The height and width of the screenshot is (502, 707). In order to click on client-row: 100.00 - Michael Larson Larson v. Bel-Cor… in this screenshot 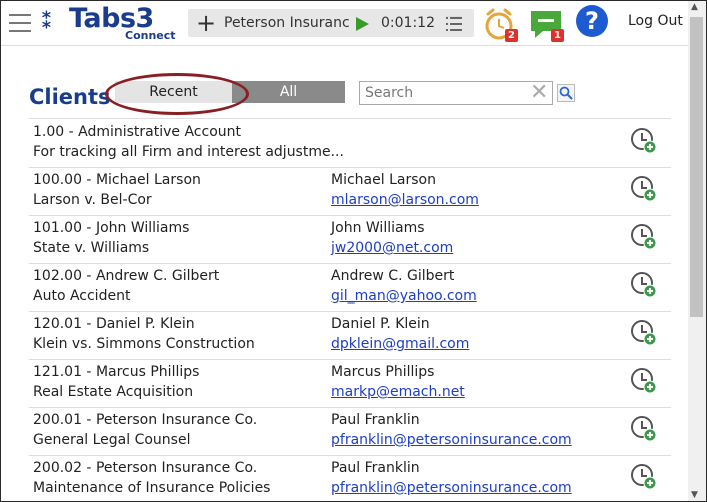, I will do `click(350, 191)`.